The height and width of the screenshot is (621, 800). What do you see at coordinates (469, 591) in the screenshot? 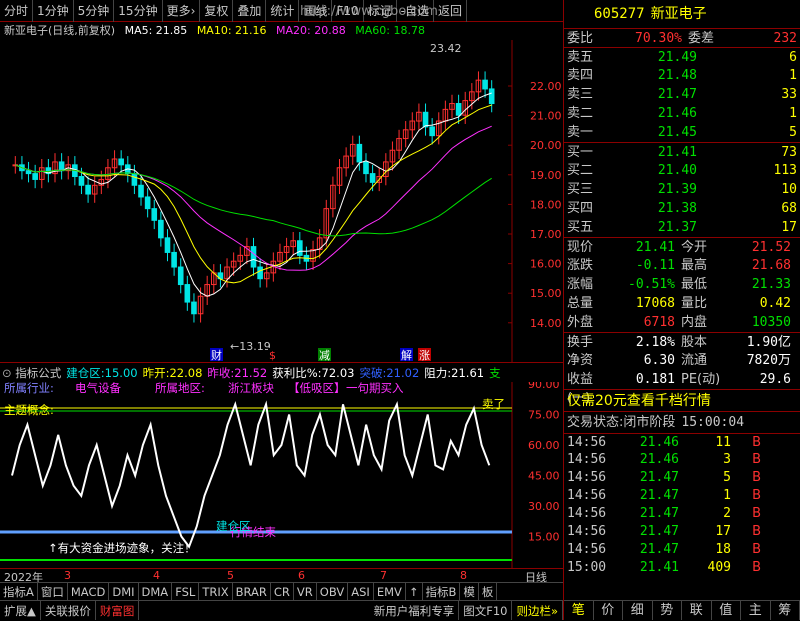
I see `indicator-tab: 模` at bounding box center [469, 591].